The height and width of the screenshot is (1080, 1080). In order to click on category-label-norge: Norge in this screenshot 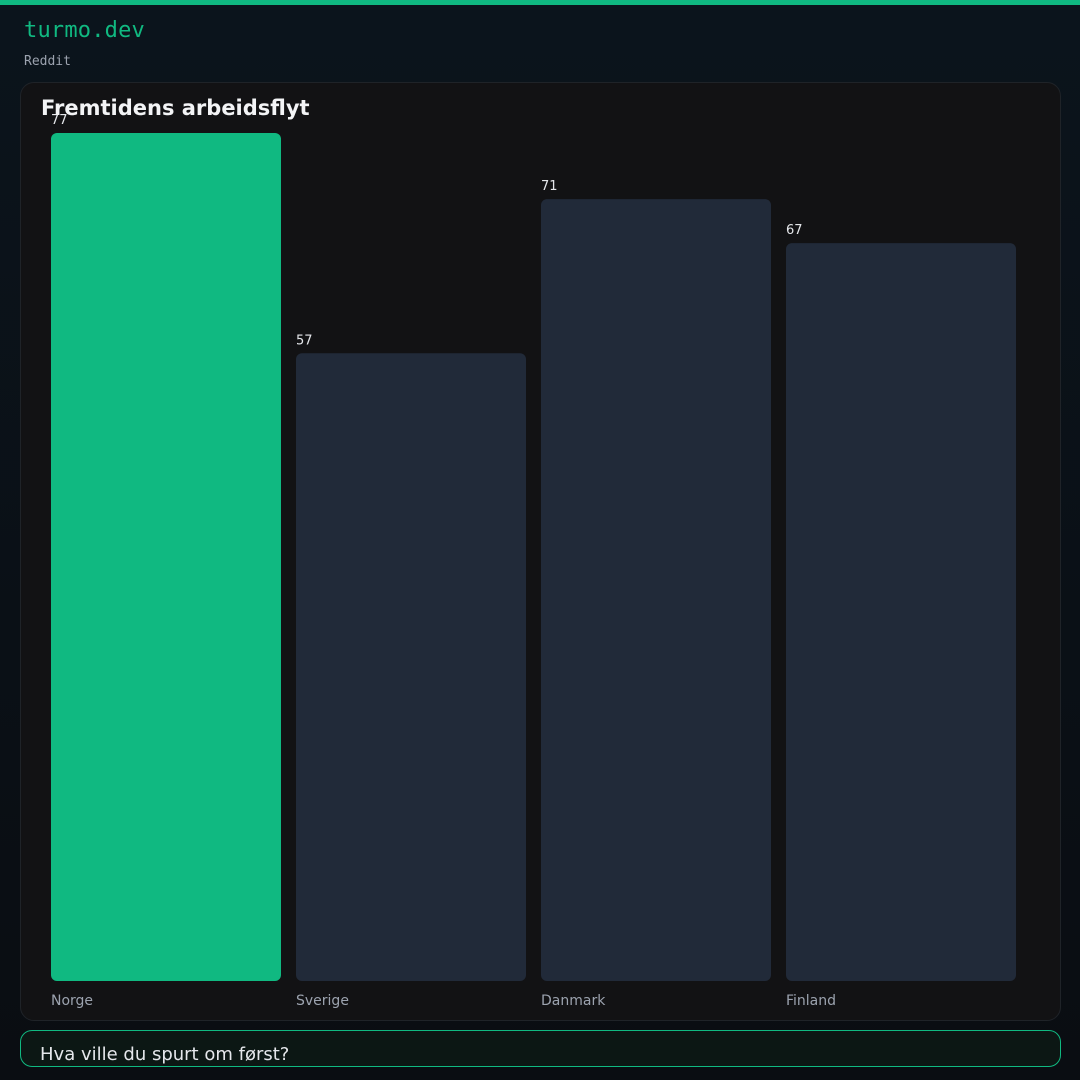, I will do `click(72, 1001)`.